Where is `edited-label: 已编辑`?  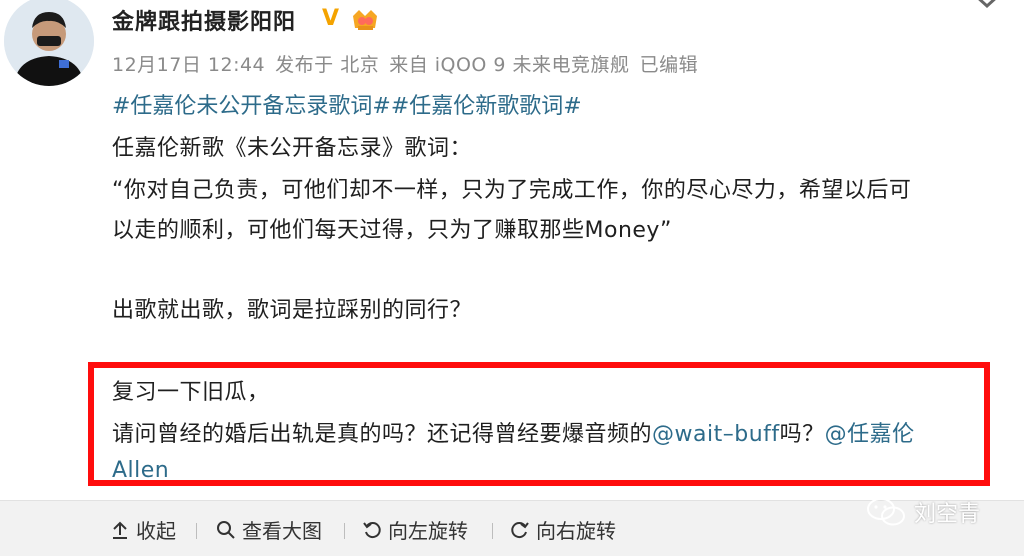
edited-label: 已编辑 is located at coordinates (669, 65).